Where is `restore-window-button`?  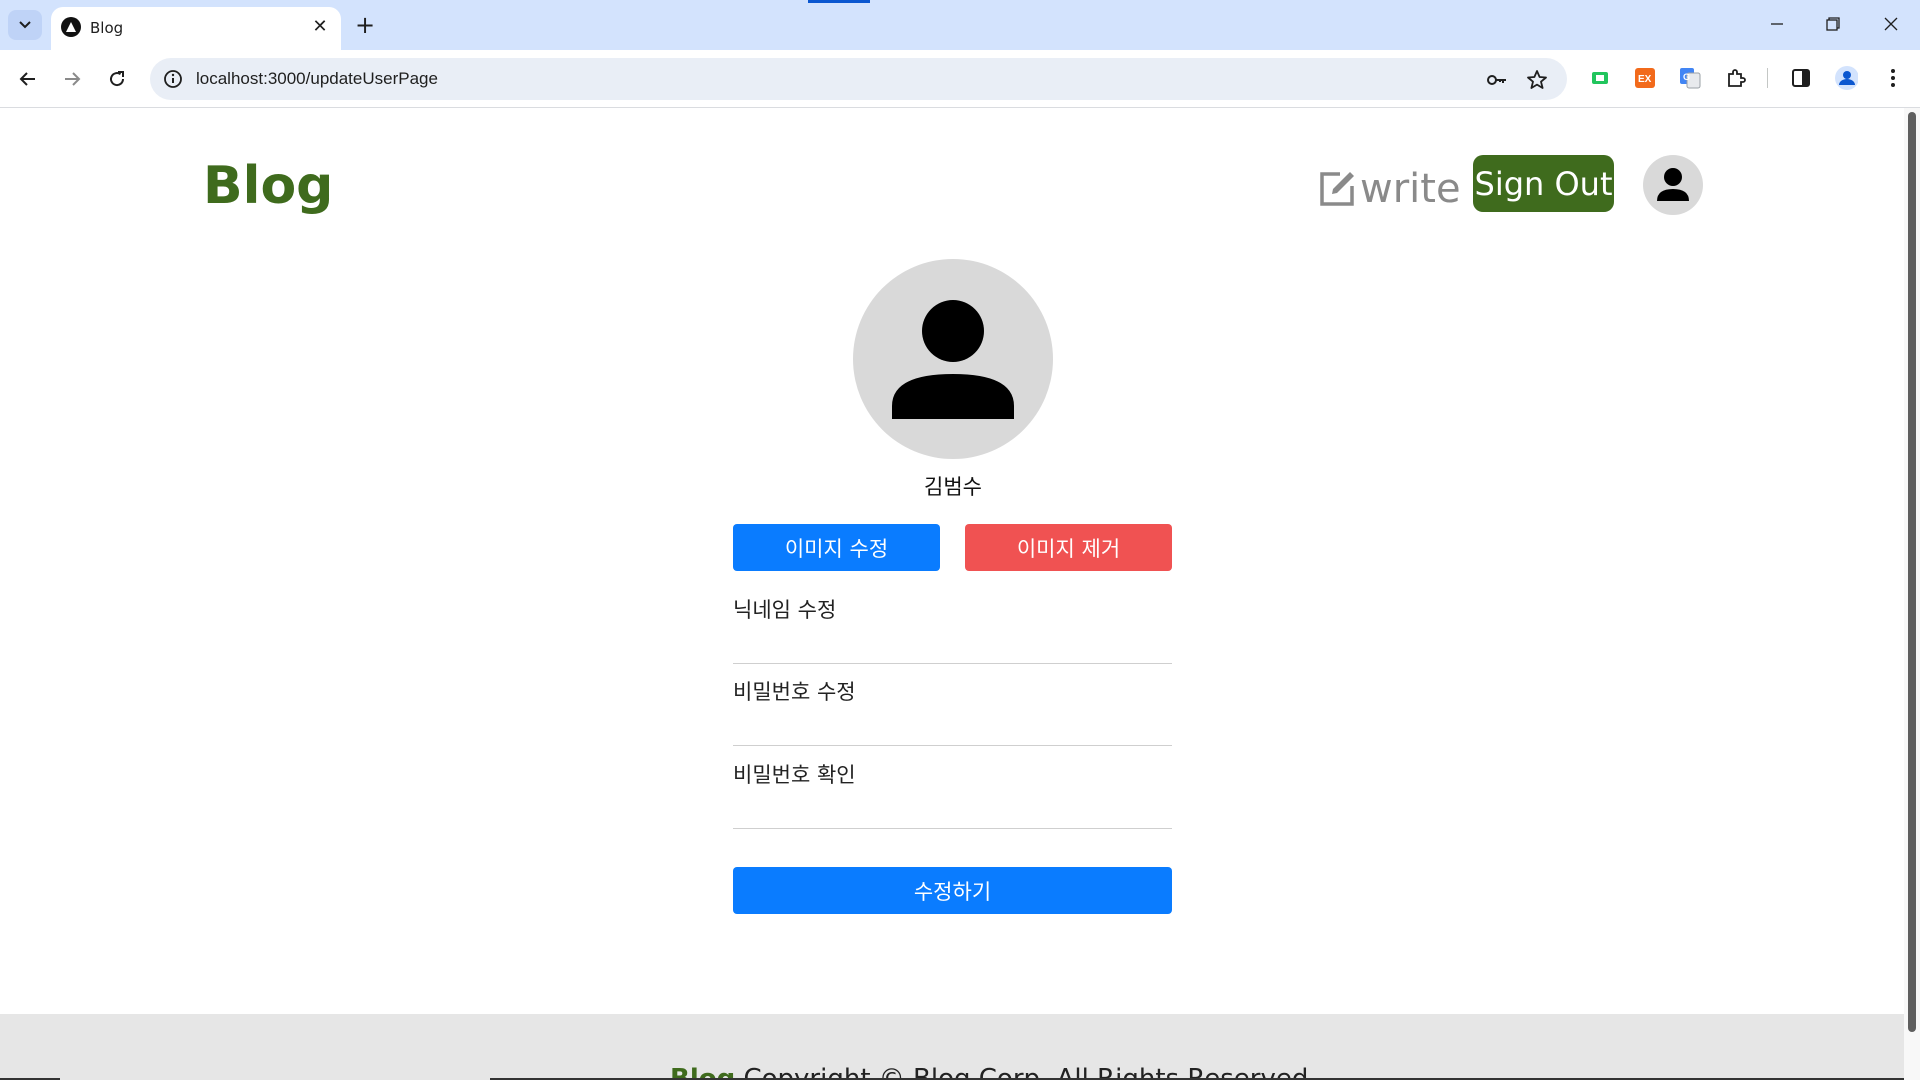 restore-window-button is located at coordinates (1833, 24).